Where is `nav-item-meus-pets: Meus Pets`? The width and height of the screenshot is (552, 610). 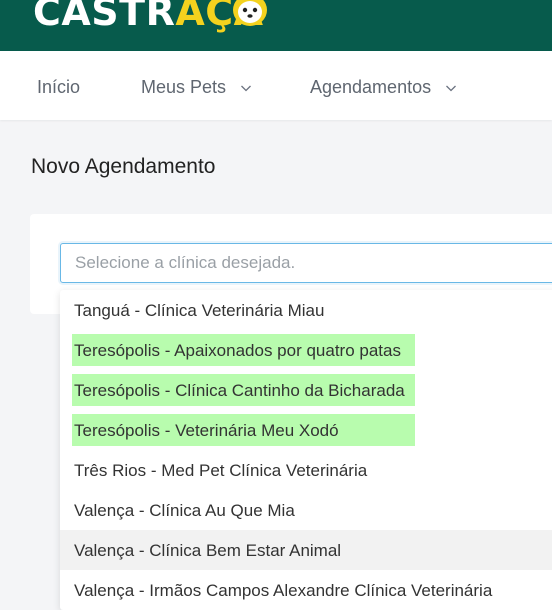 nav-item-meus-pets: Meus Pets is located at coordinates (196, 87).